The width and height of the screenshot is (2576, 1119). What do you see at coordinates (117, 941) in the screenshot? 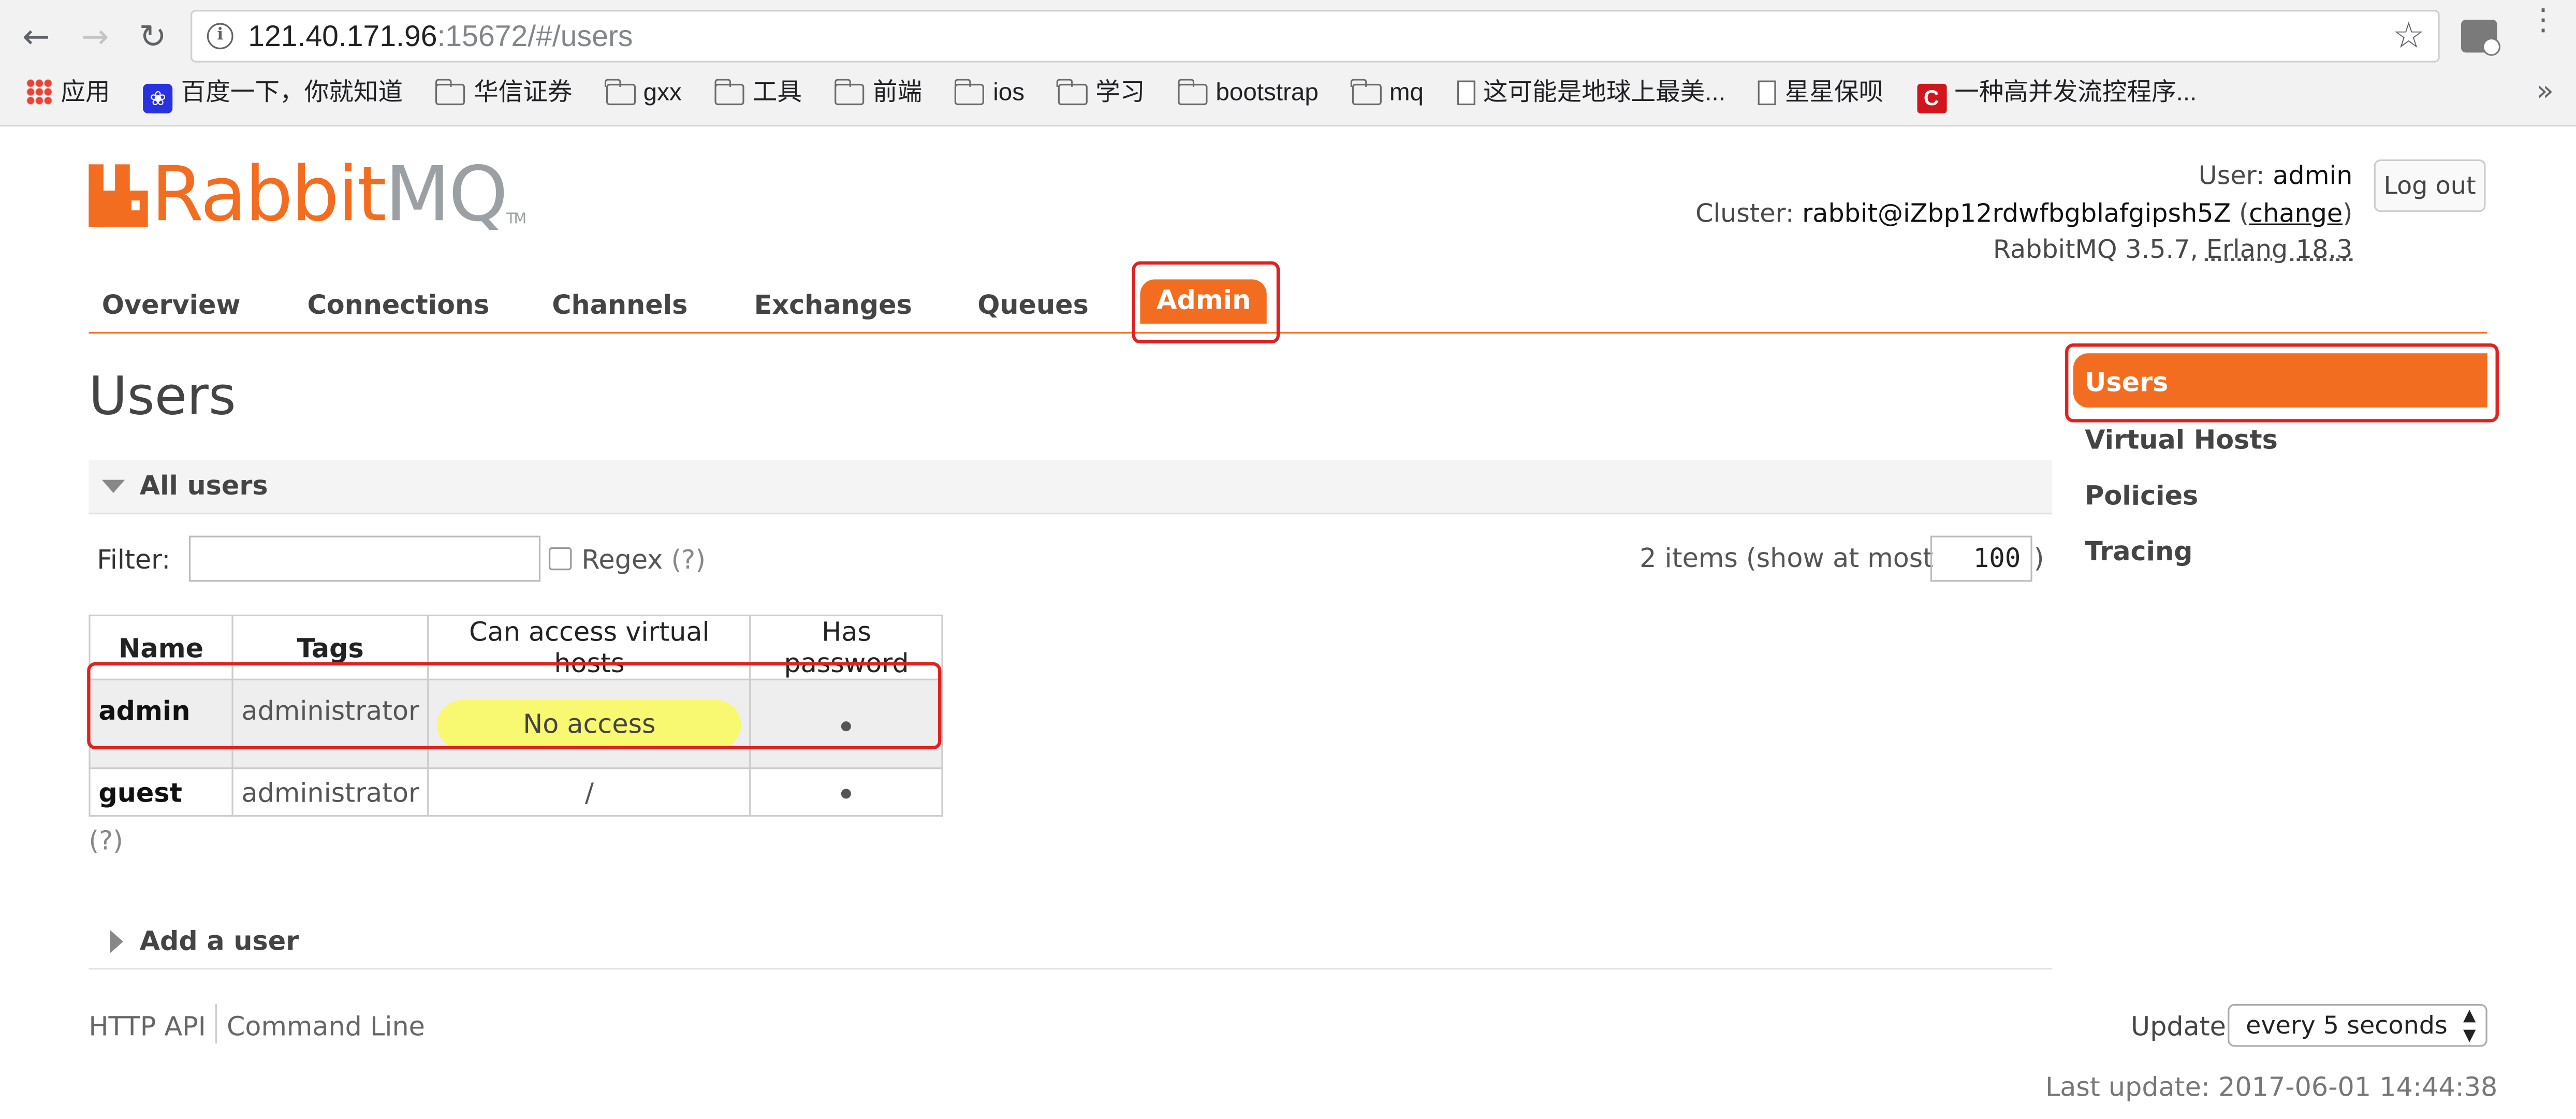
I see `expand-arrow-icon` at bounding box center [117, 941].